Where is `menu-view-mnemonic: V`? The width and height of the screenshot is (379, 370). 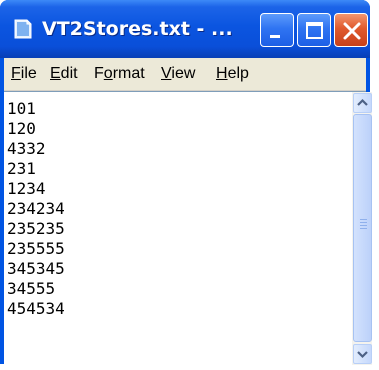 menu-view-mnemonic: V is located at coordinates (166, 73).